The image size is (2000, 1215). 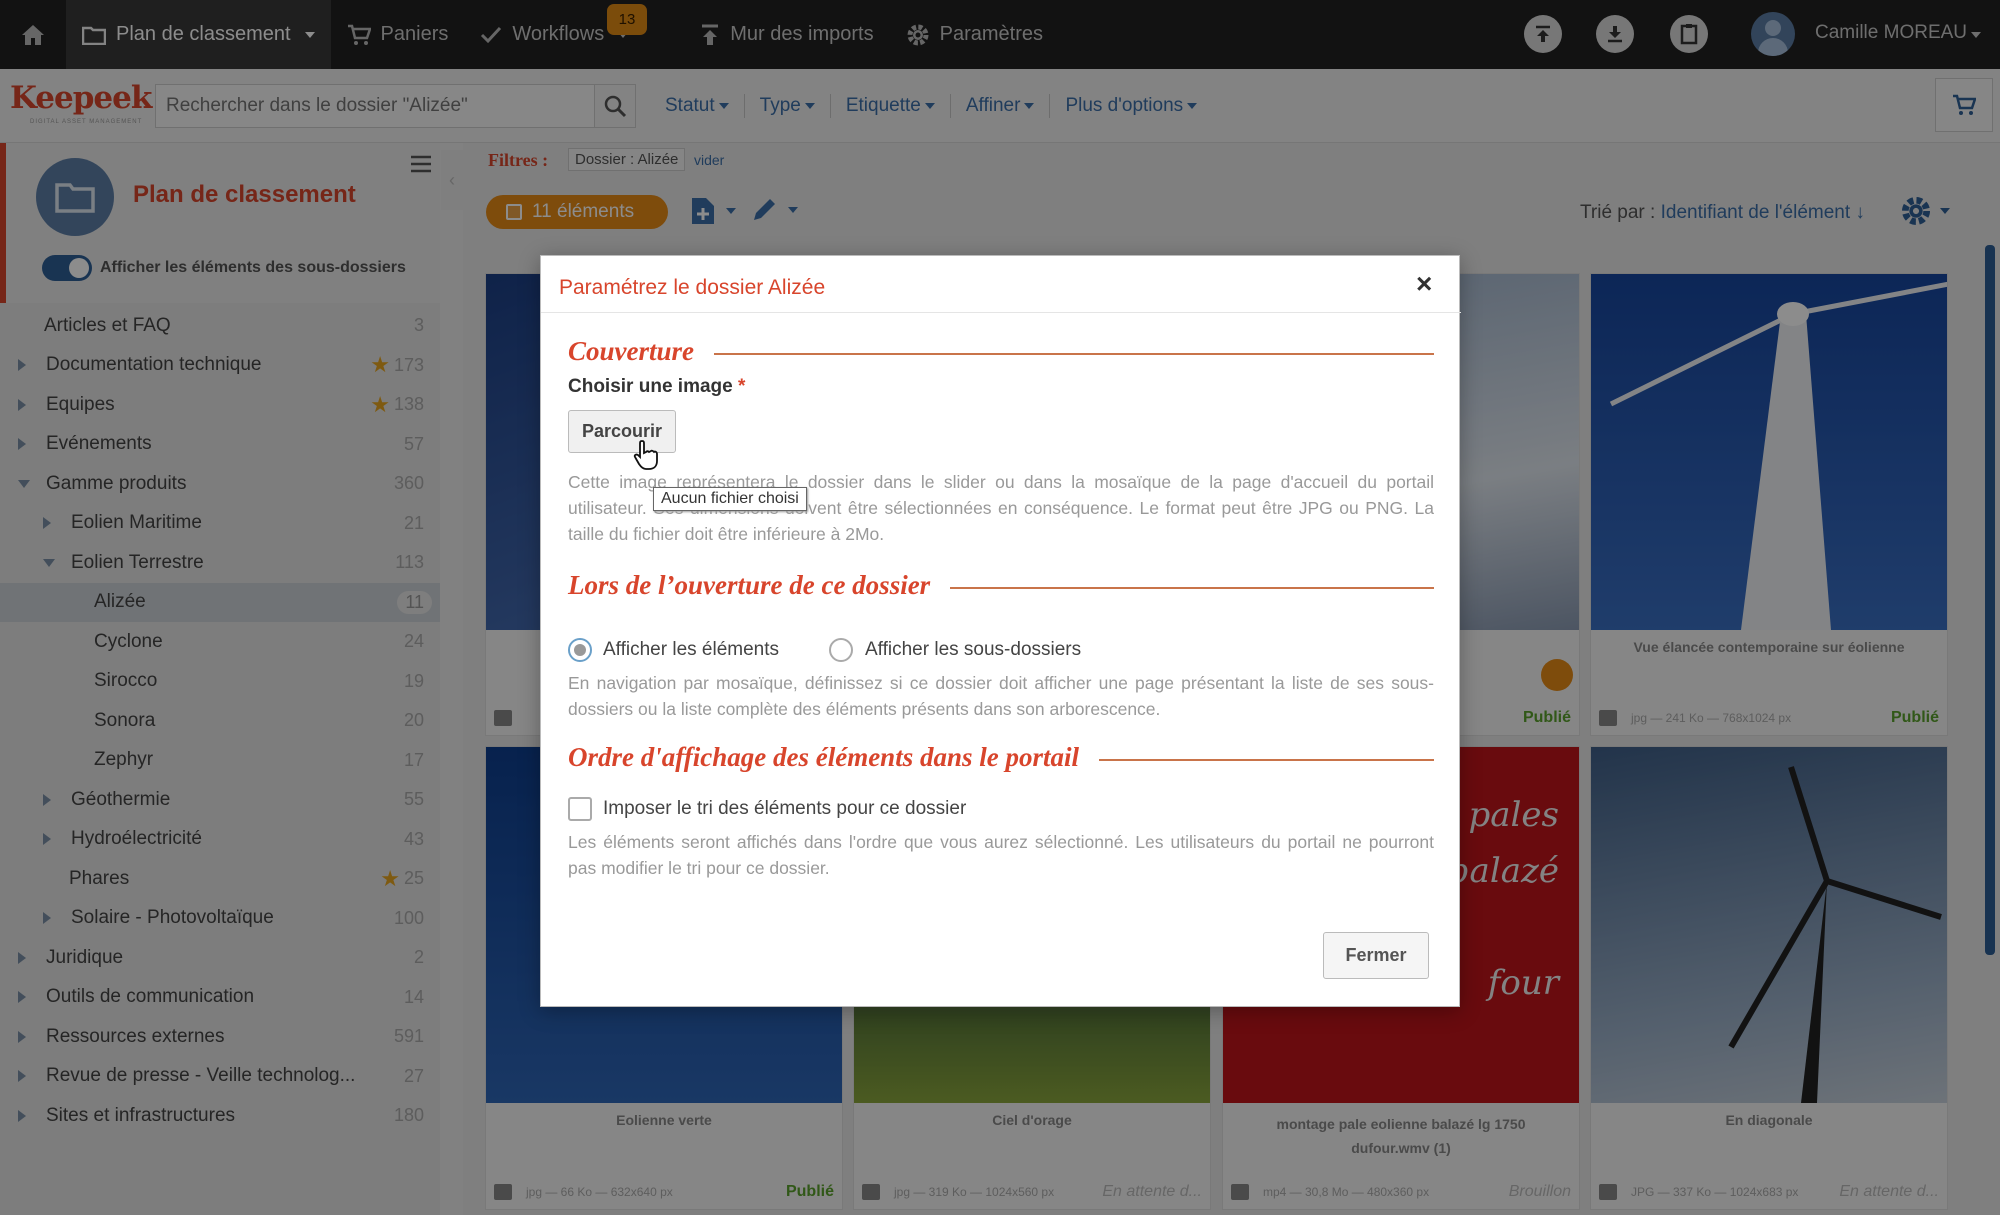 I want to click on radio-label: Afficher les éléments, so click(x=691, y=649).